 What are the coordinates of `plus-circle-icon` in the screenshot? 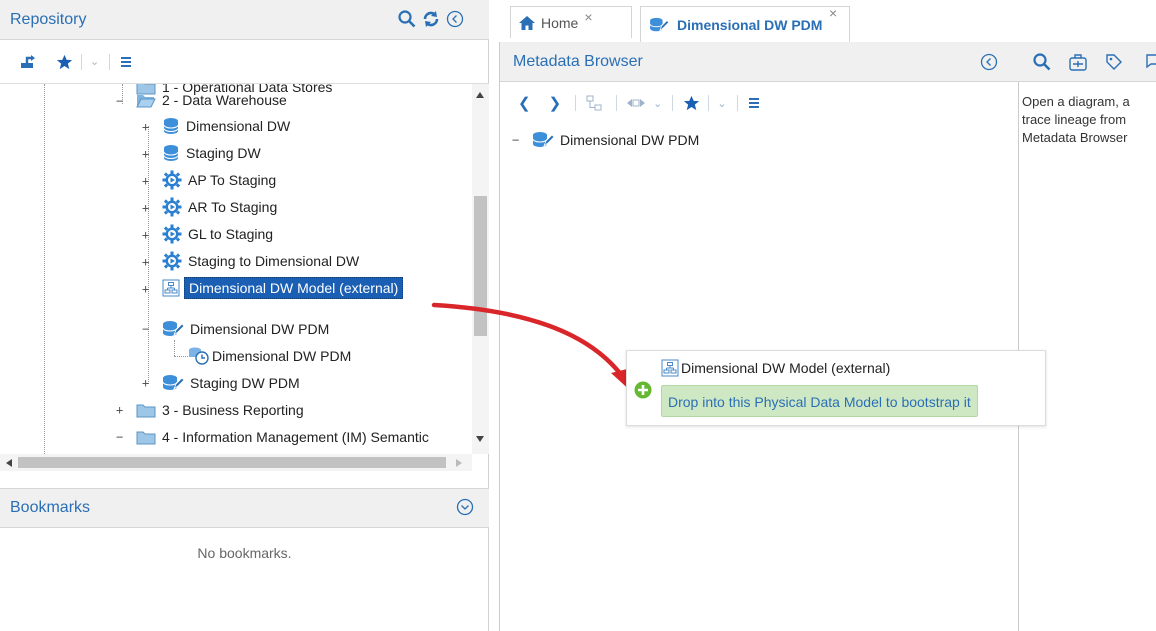 It's located at (643, 391).